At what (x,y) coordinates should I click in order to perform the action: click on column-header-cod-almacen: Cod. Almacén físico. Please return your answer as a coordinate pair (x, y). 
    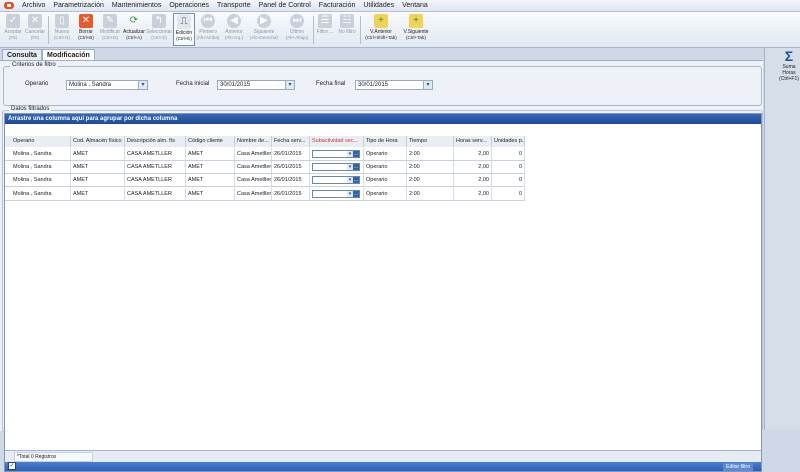
    Looking at the image, I should click on (98, 141).